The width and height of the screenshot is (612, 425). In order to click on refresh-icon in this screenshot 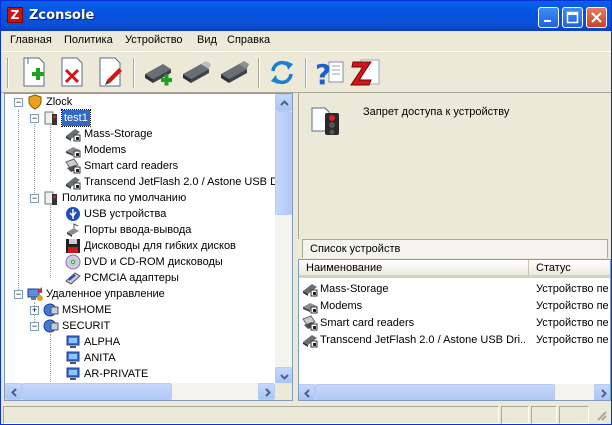, I will do `click(282, 72)`.